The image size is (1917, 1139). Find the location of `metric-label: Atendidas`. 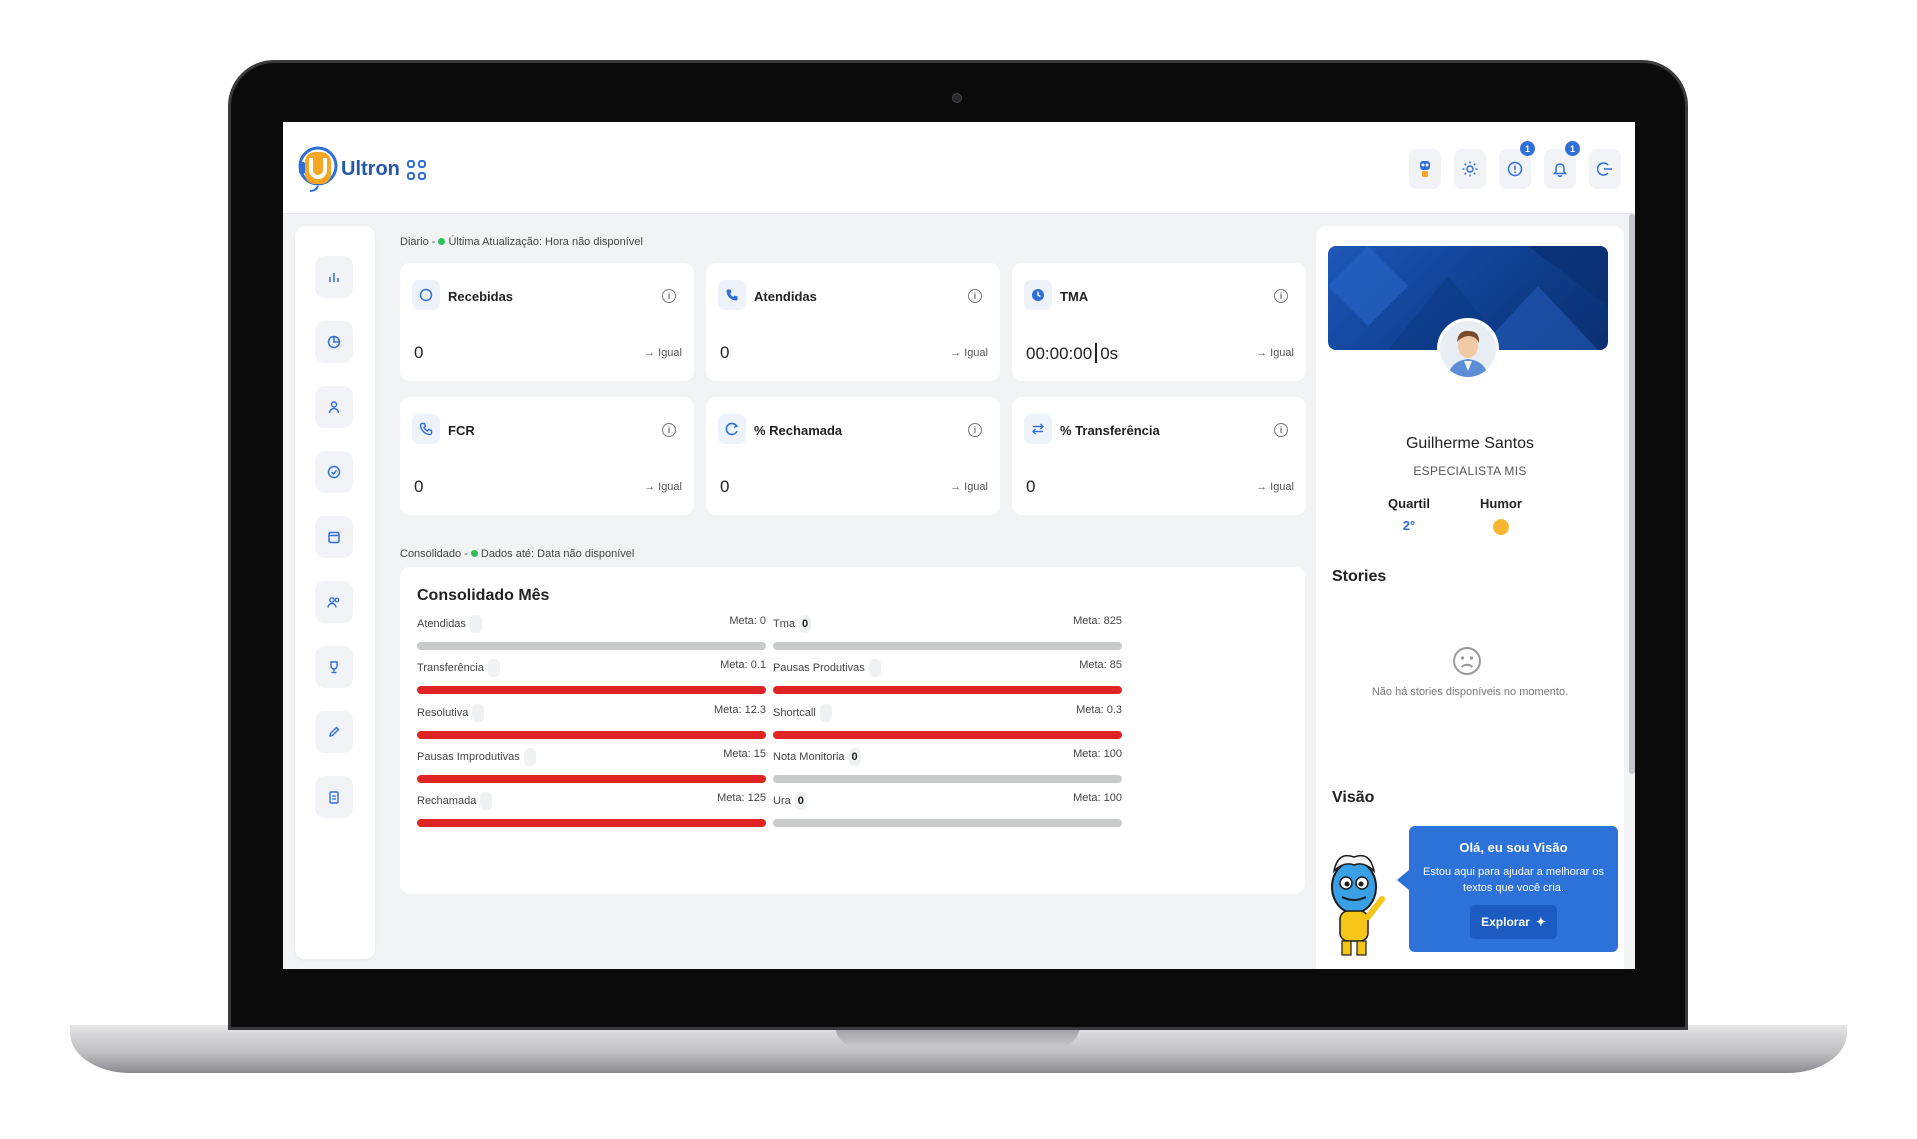

metric-label: Atendidas is located at coordinates (449, 624).